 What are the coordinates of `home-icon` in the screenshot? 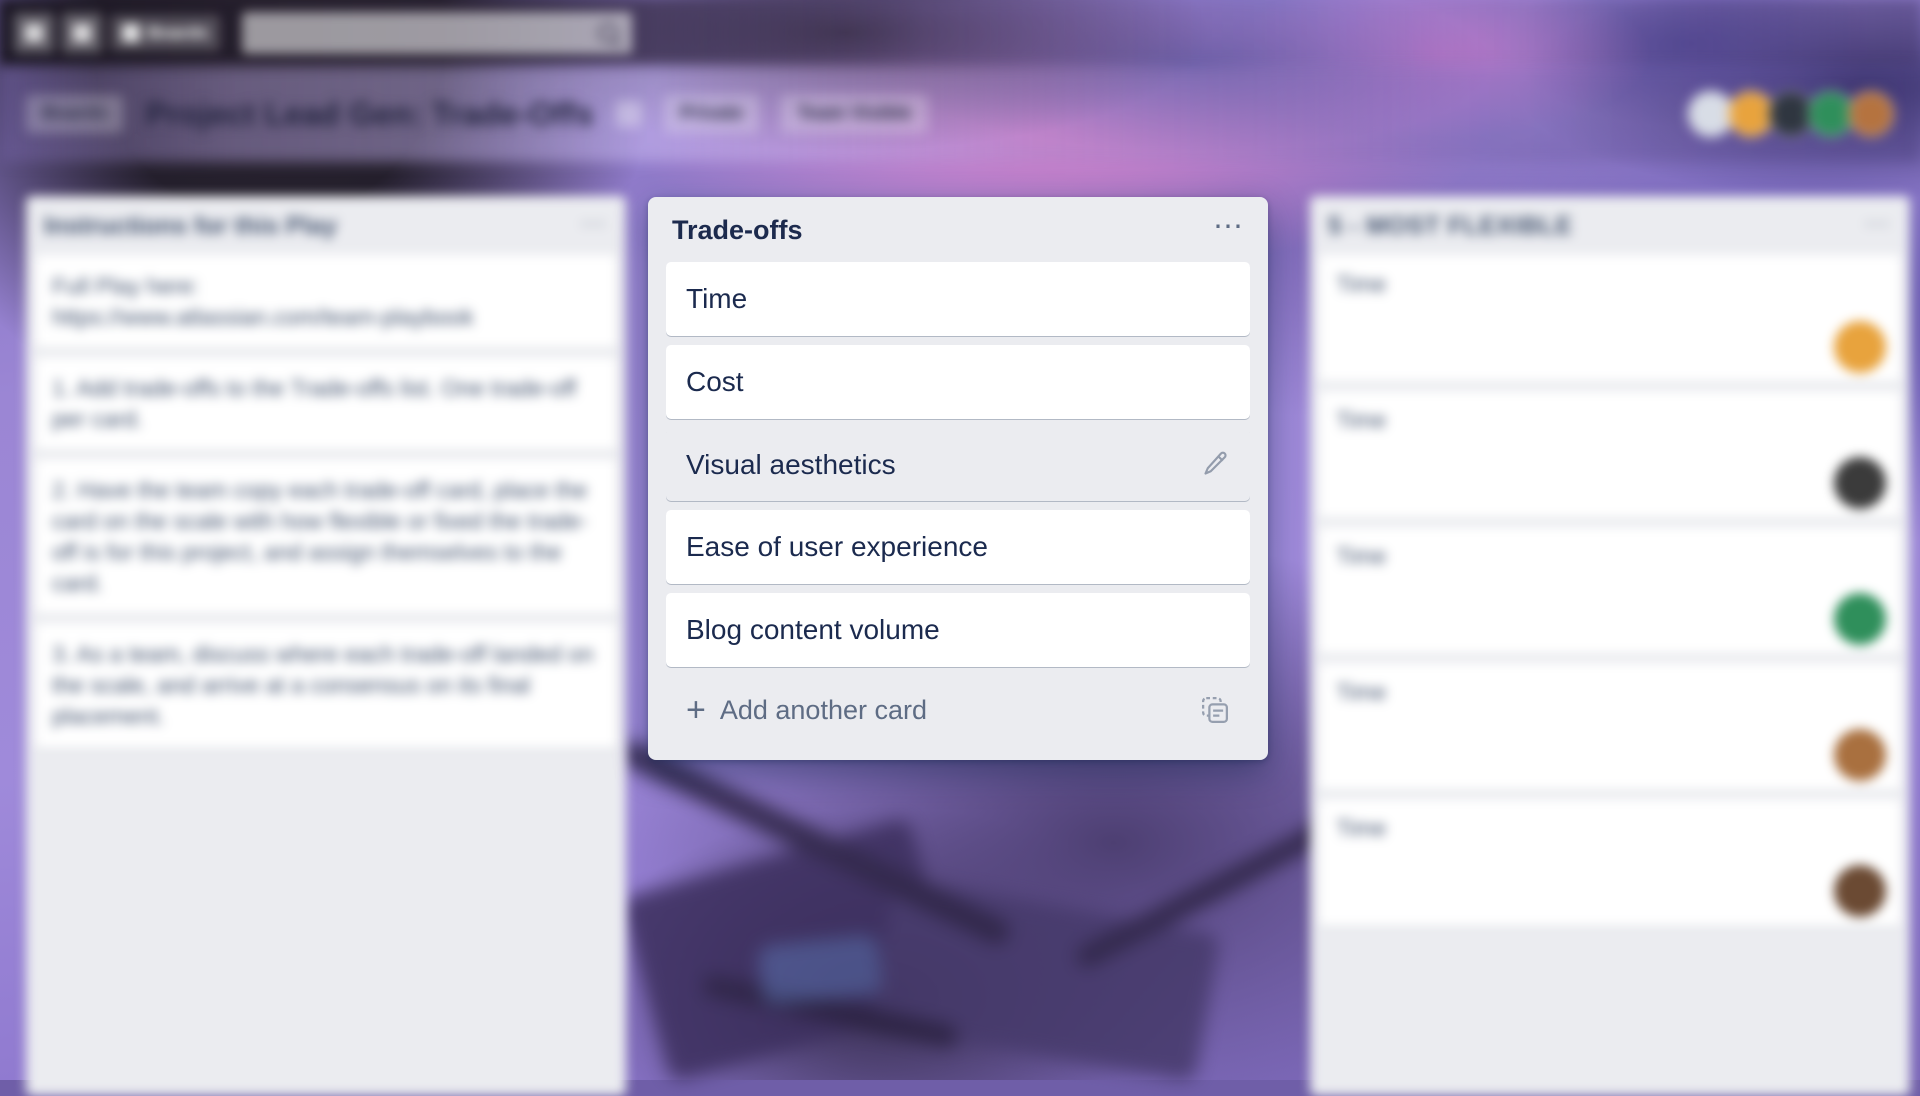 It's located at (82, 33).